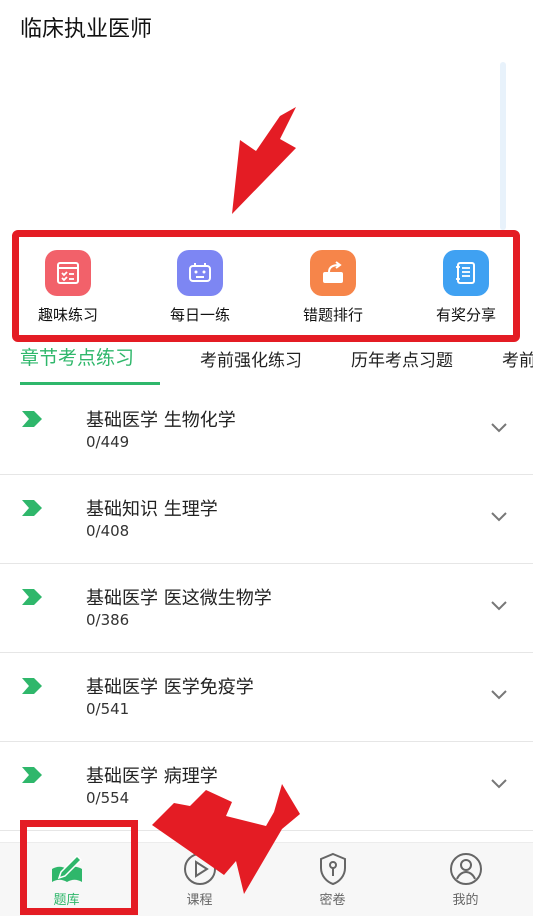 Image resolution: width=533 pixels, height=916 pixels. What do you see at coordinates (503, 146) in the screenshot?
I see `scroll-indicator` at bounding box center [503, 146].